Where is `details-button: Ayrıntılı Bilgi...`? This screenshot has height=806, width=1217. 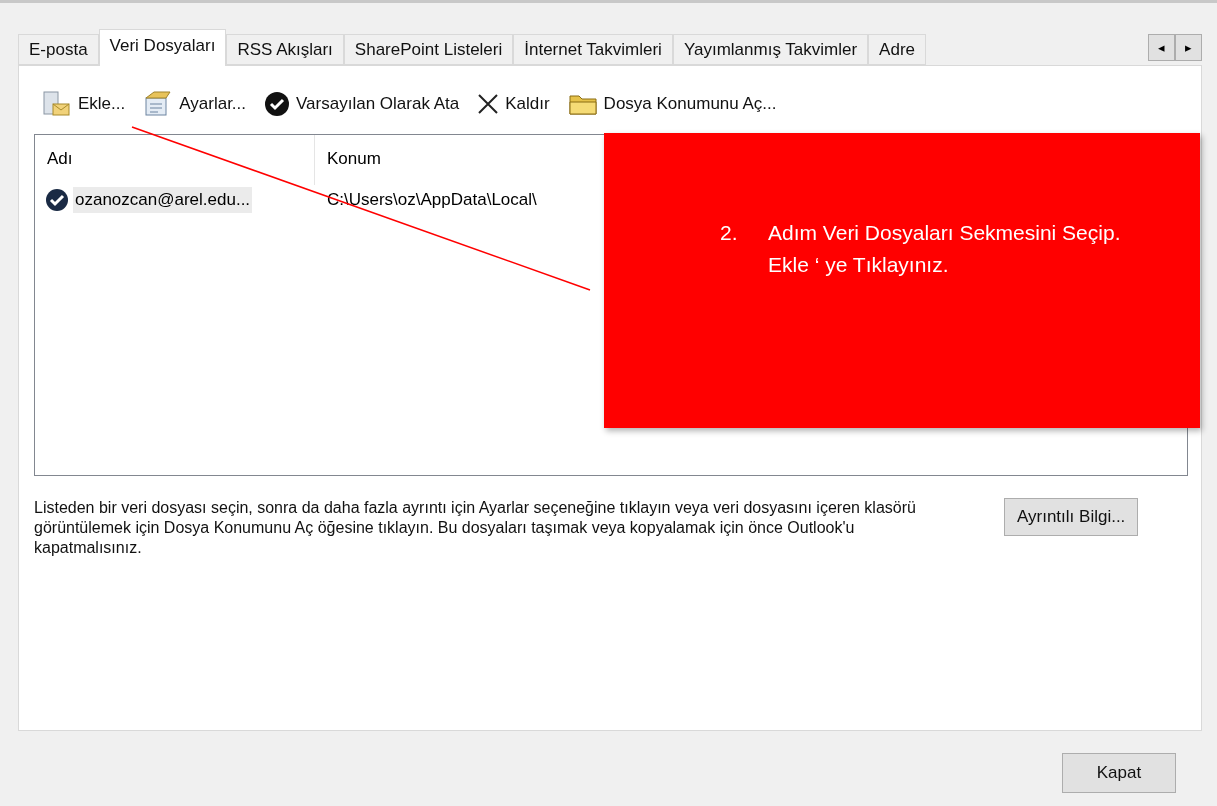 details-button: Ayrıntılı Bilgi... is located at coordinates (1071, 517).